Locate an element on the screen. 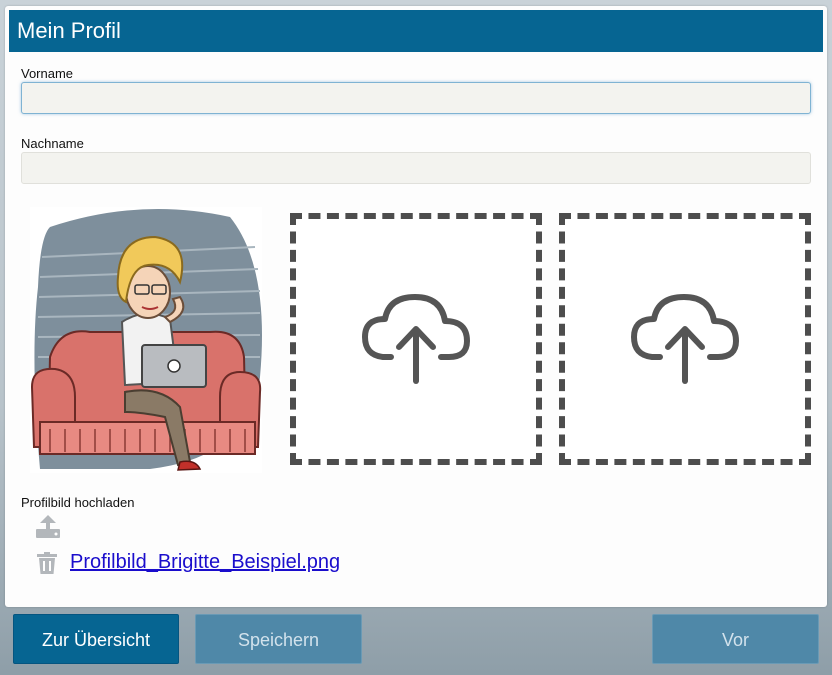 Image resolution: width=832 pixels, height=675 pixels. profile-image-file-link: Profilbild_Brigitte_Beispiel.png is located at coordinates (205, 562).